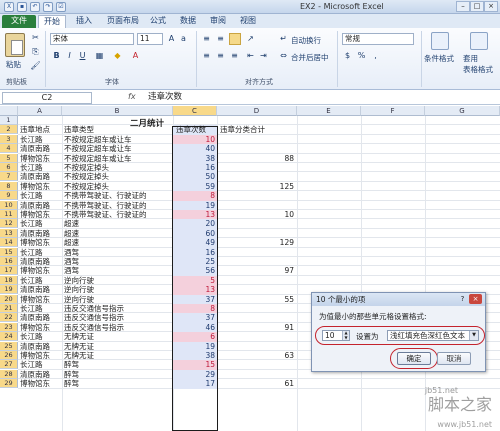  What do you see at coordinates (439, 58) in the screenshot?
I see `conditional-format-button: 条件格式` at bounding box center [439, 58].